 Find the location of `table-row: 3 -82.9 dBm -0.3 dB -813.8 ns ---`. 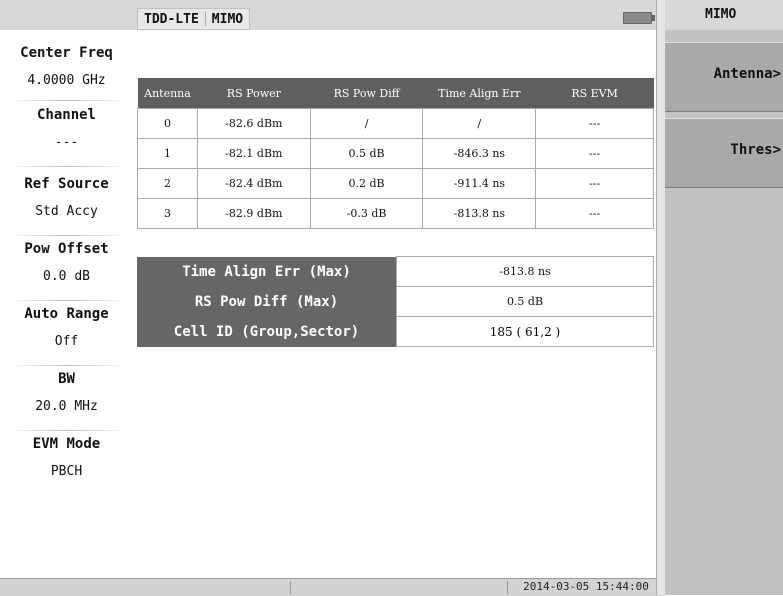

table-row: 3 -82.9 dBm -0.3 dB -813.8 ns --- is located at coordinates (395, 213).